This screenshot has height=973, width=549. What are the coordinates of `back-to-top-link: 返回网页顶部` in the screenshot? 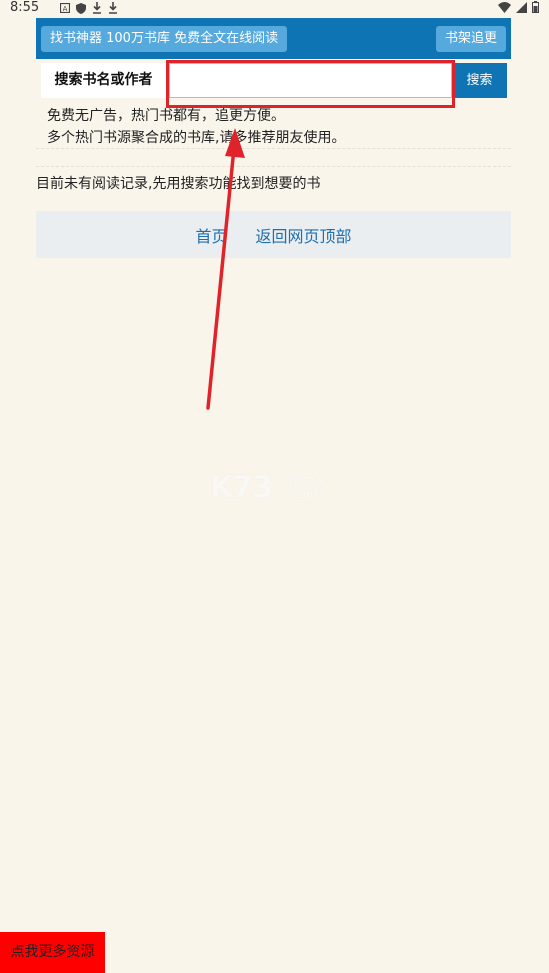 It's located at (304, 235).